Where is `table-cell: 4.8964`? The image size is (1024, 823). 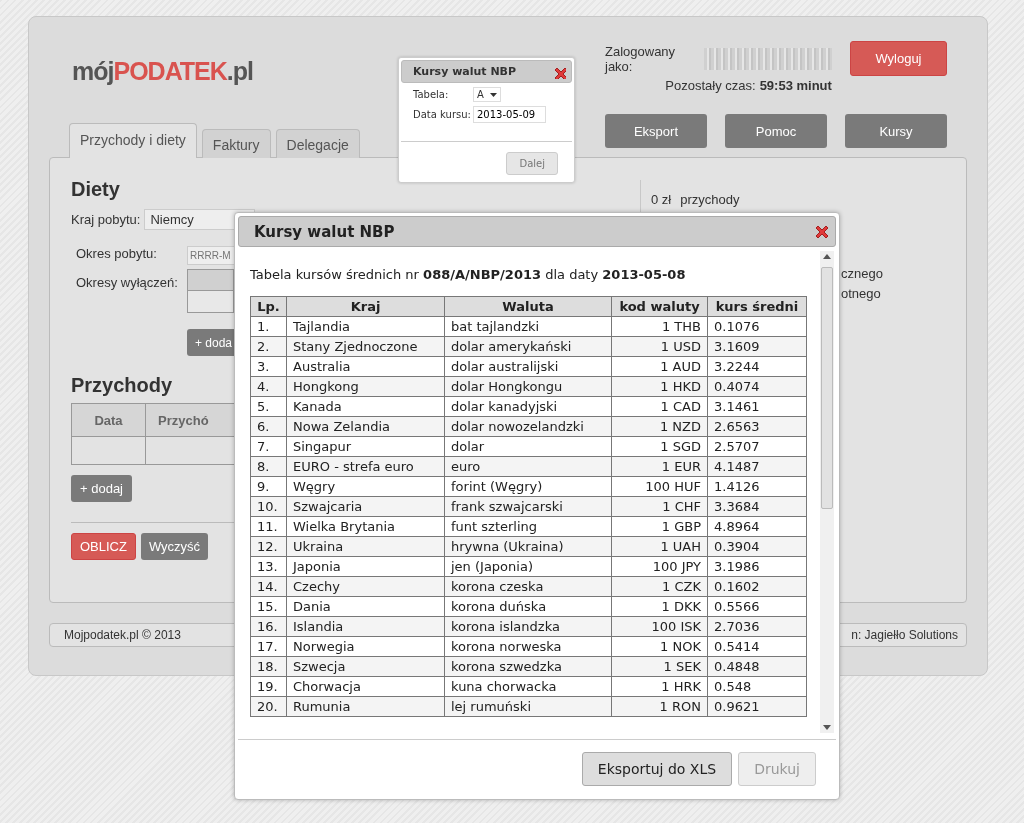
table-cell: 4.8964 is located at coordinates (757, 526).